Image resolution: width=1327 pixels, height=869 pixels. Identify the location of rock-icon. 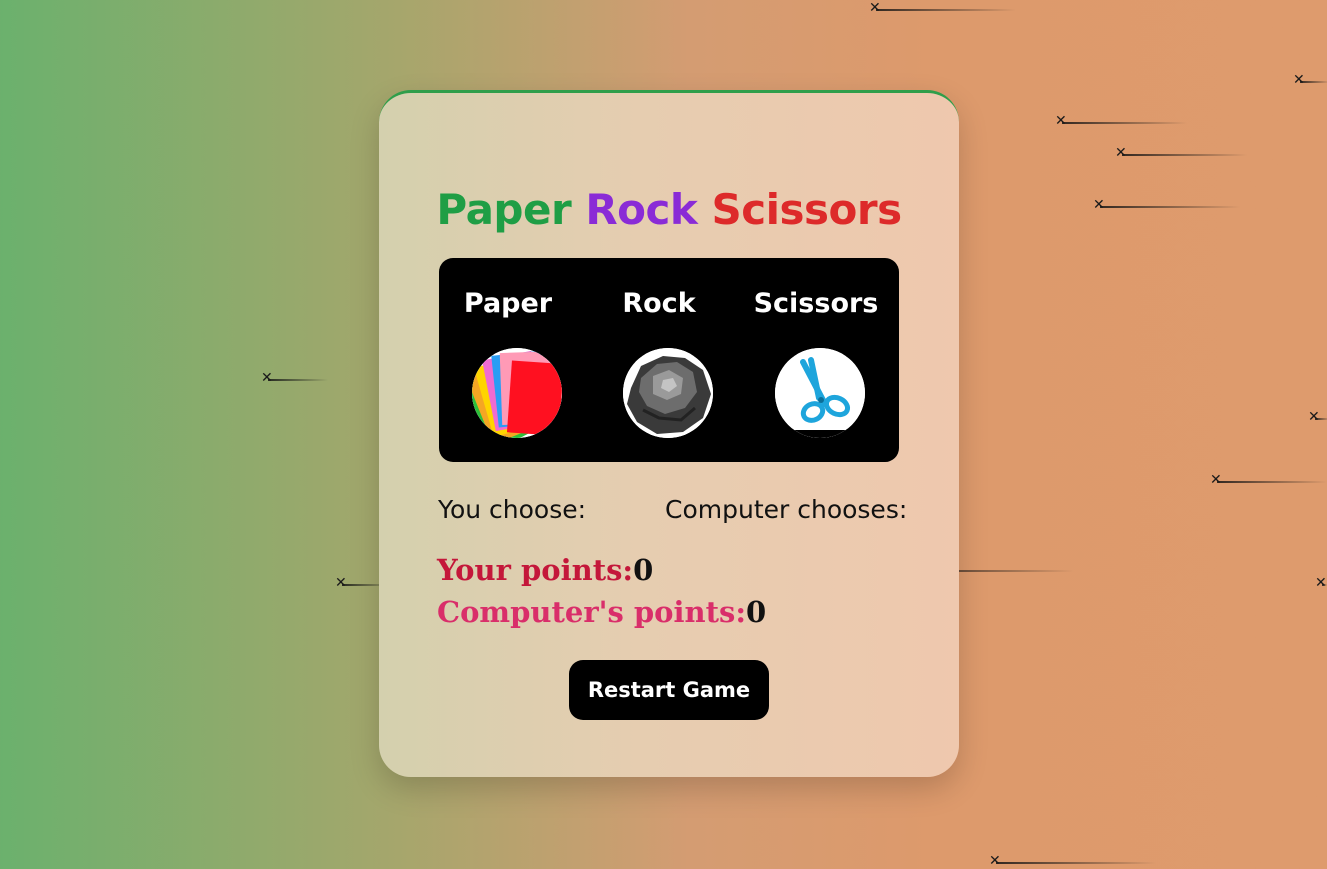
(668, 393).